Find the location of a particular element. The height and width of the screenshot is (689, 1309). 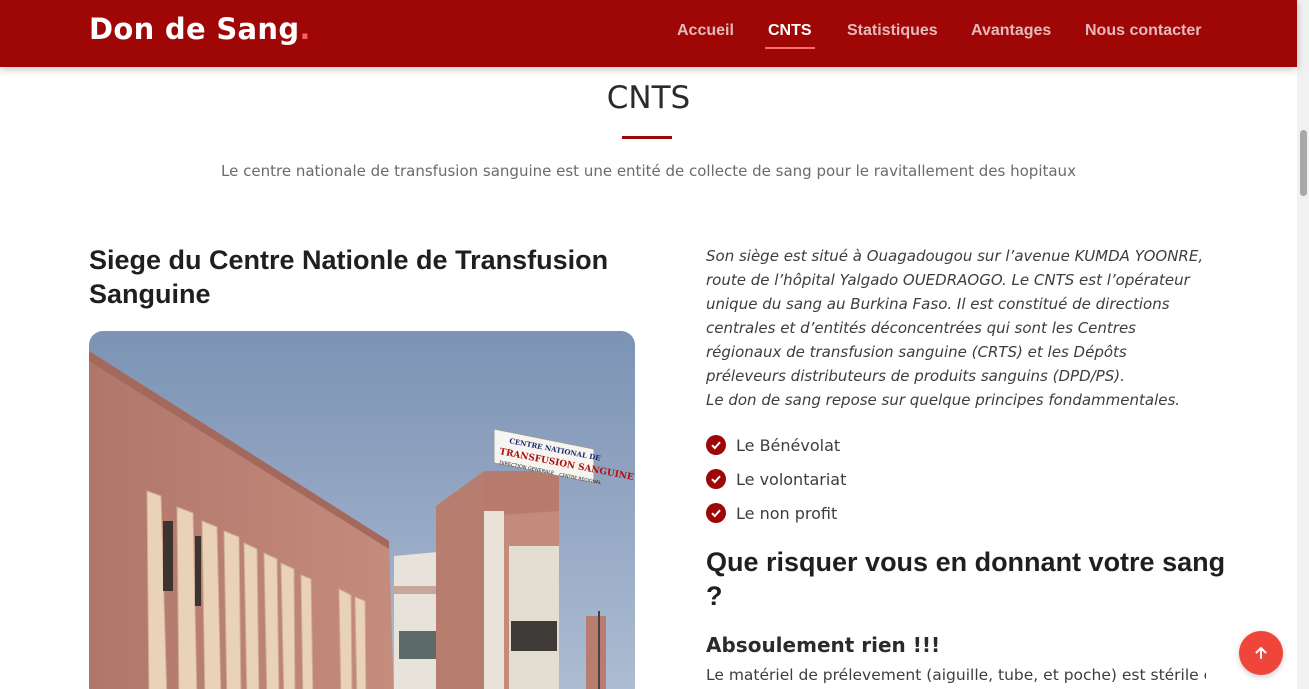

brand-logo: Don de Sang. is located at coordinates (200, 29).